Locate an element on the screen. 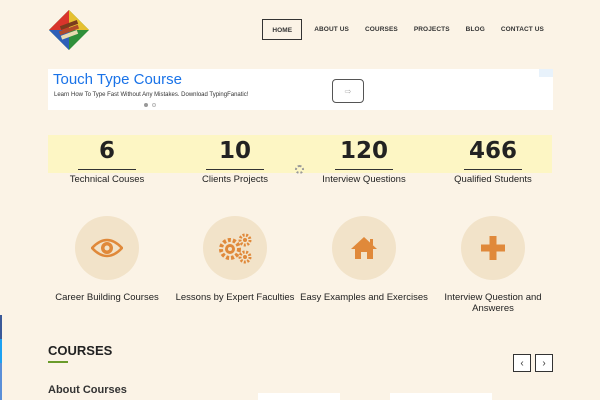  carousel-prev-button: ‹ is located at coordinates (522, 363).